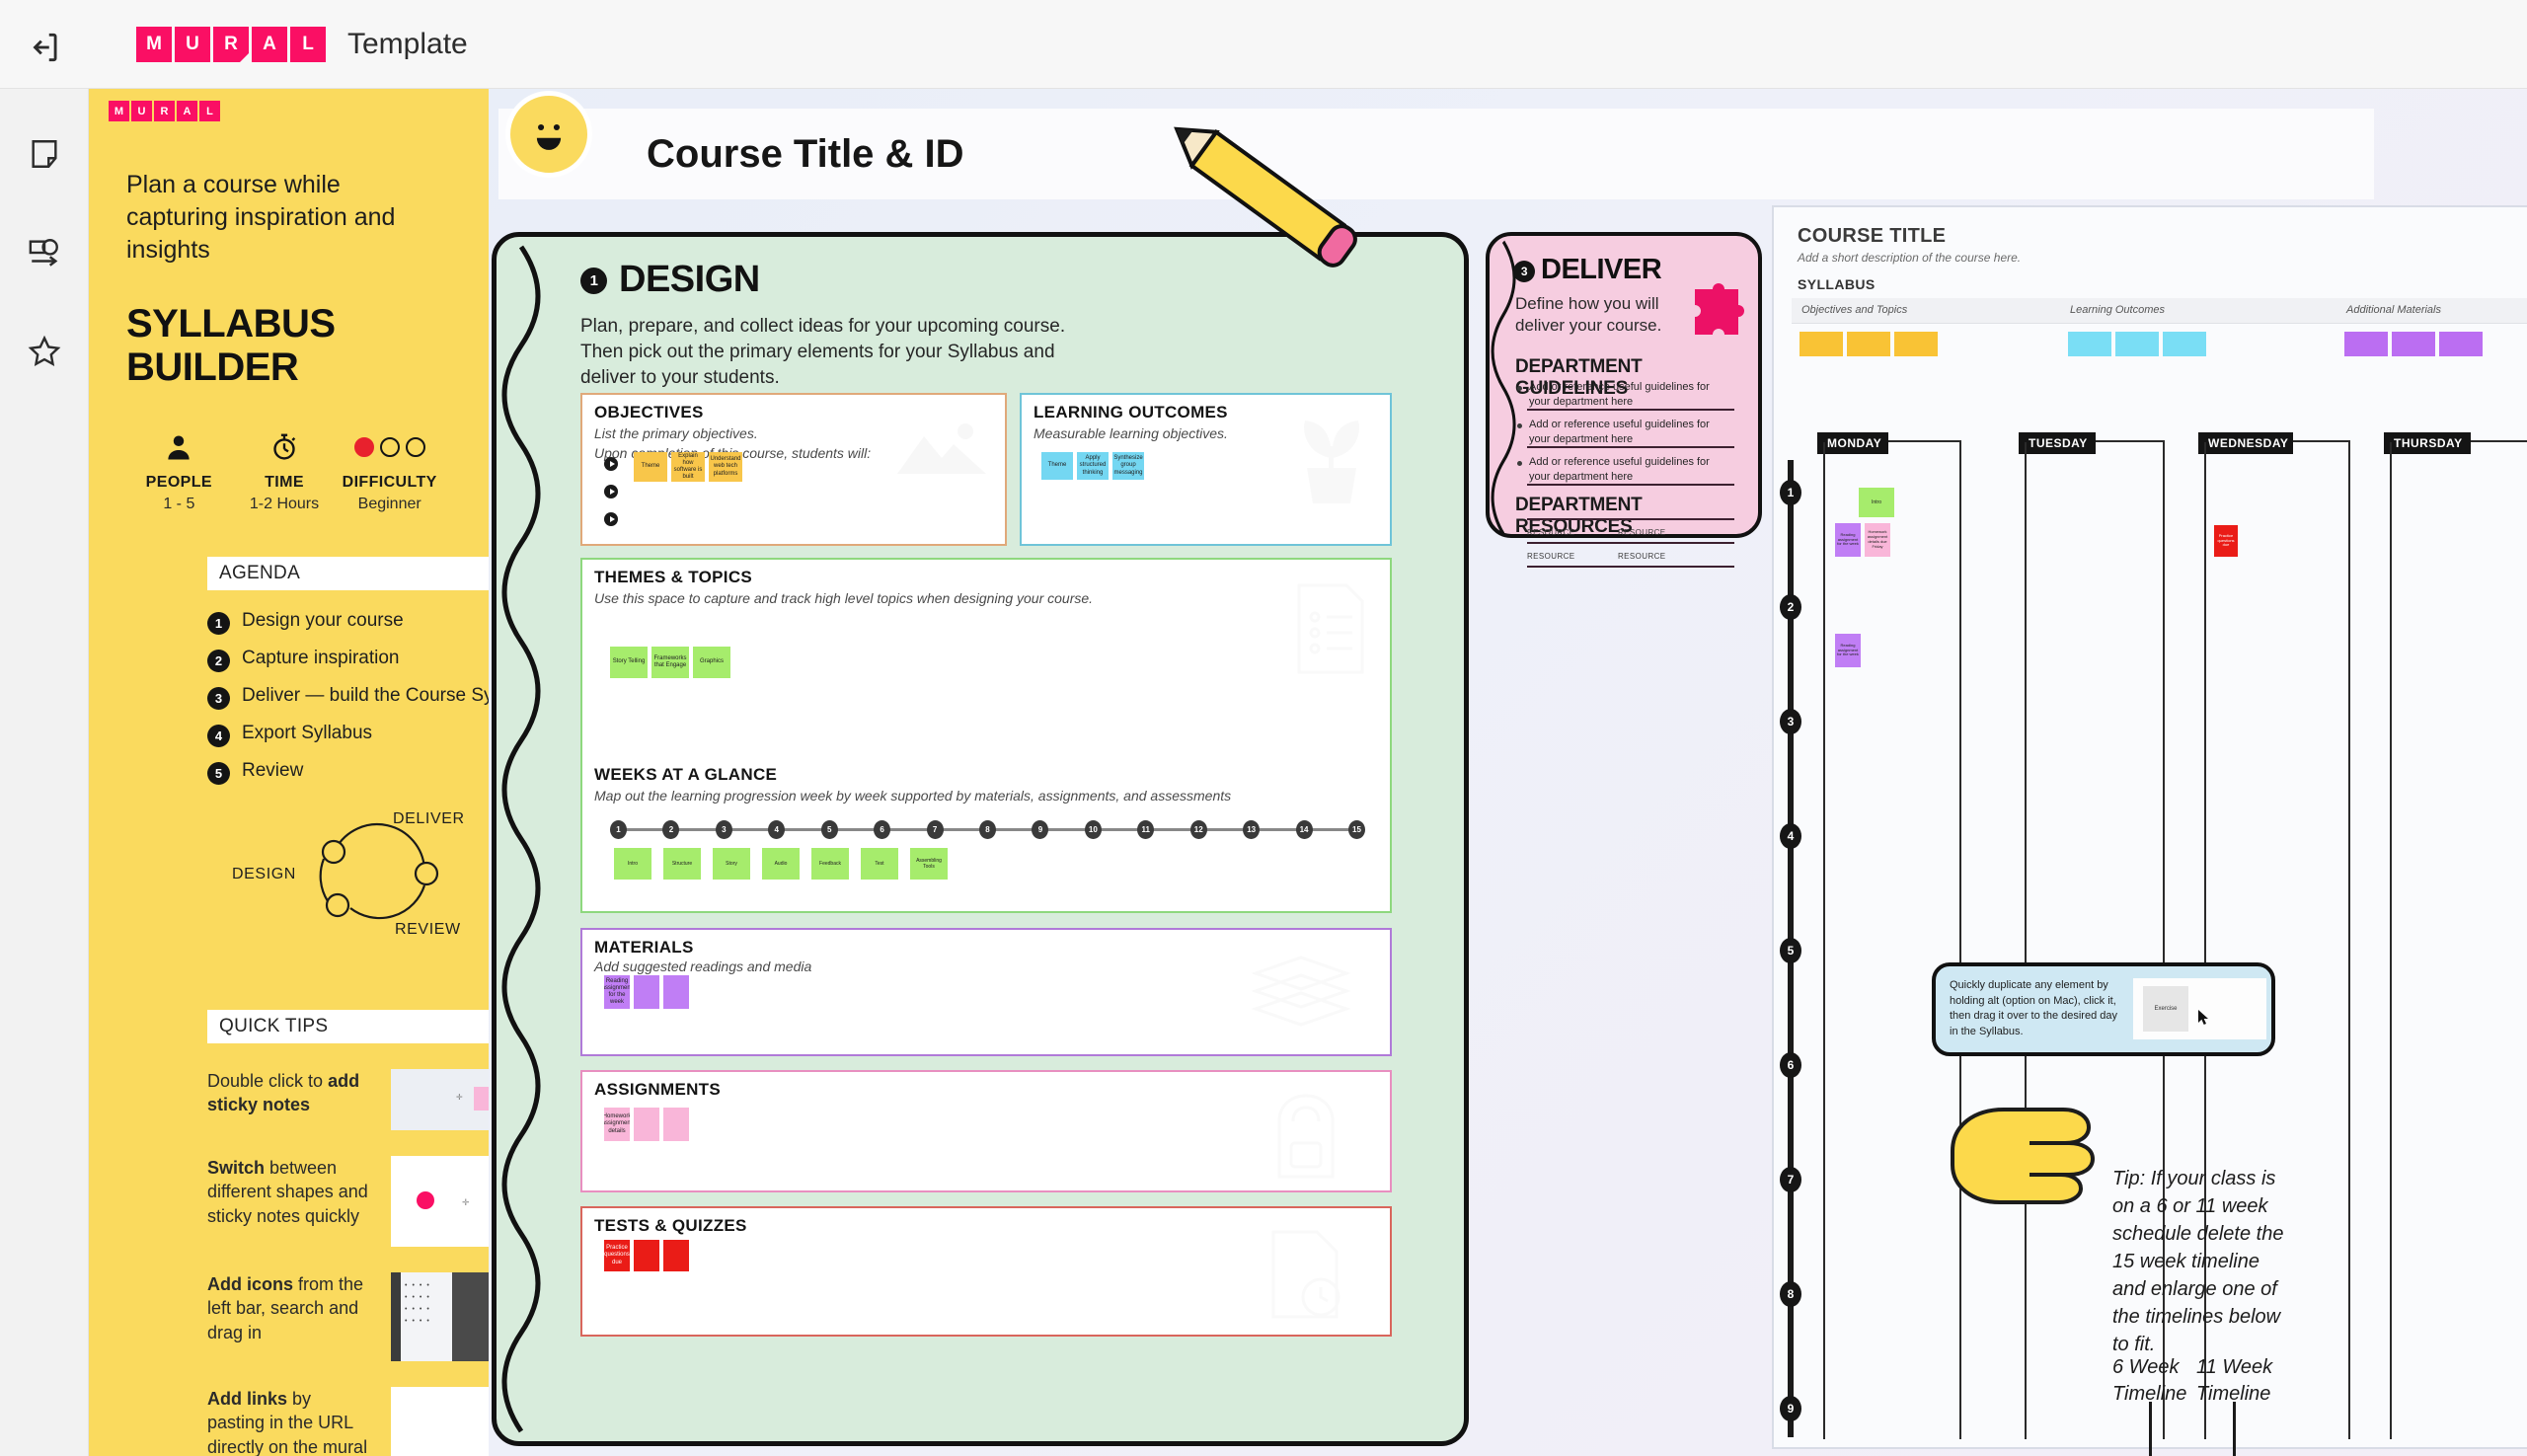  Describe the element at coordinates (731, 864) in the screenshot. I see `week-sticky-note: Story` at that location.